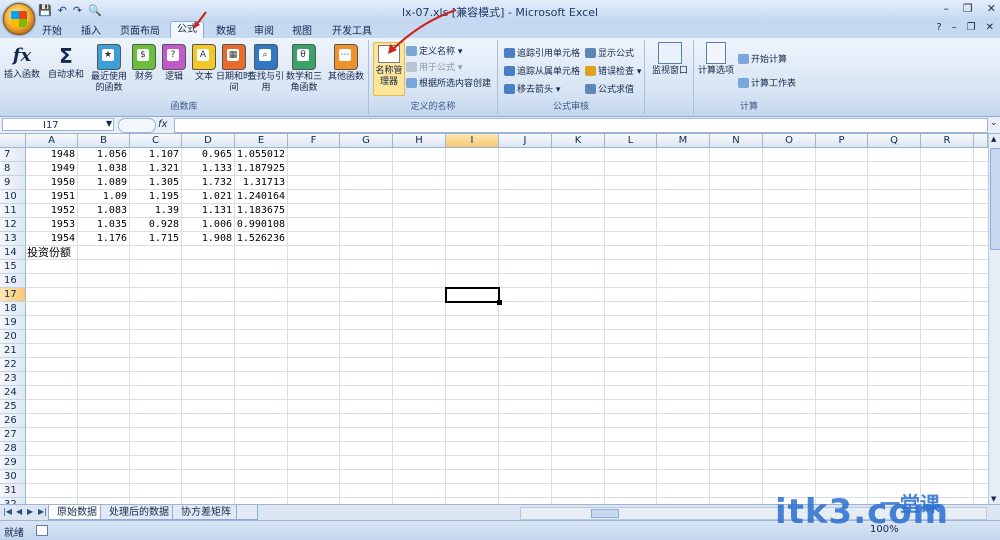 Image resolution: width=1000 pixels, height=540 pixels. Describe the element at coordinates (139, 512) in the screenshot. I see `sheet-tab-processed-data: 处理后的数据` at that location.